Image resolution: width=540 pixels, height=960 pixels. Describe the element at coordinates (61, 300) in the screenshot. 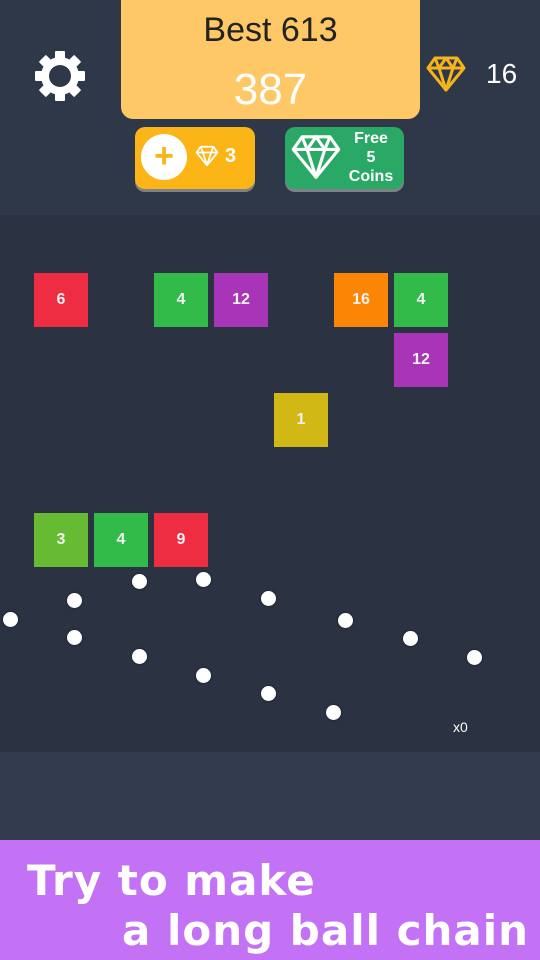

I see `brick: 6` at that location.